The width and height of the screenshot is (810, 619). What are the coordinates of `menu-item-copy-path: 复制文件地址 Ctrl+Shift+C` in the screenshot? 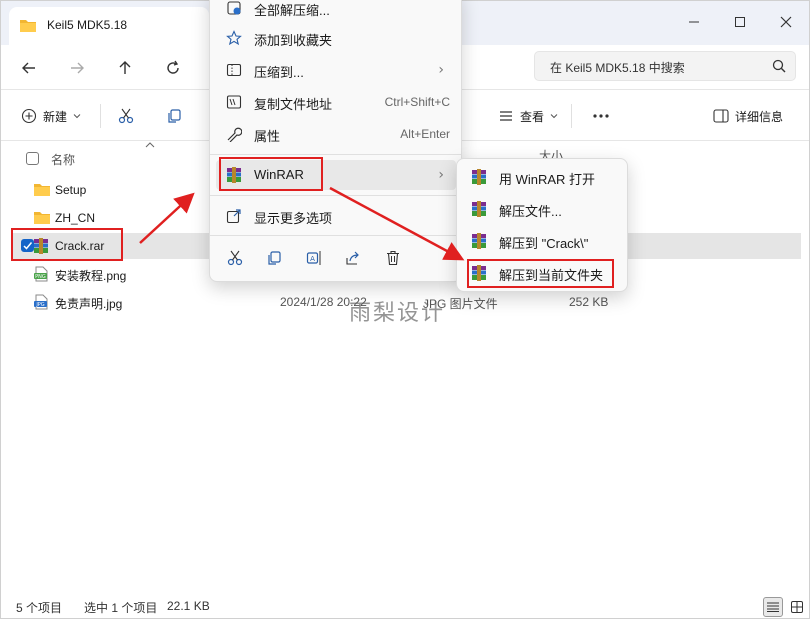 It's located at (336, 102).